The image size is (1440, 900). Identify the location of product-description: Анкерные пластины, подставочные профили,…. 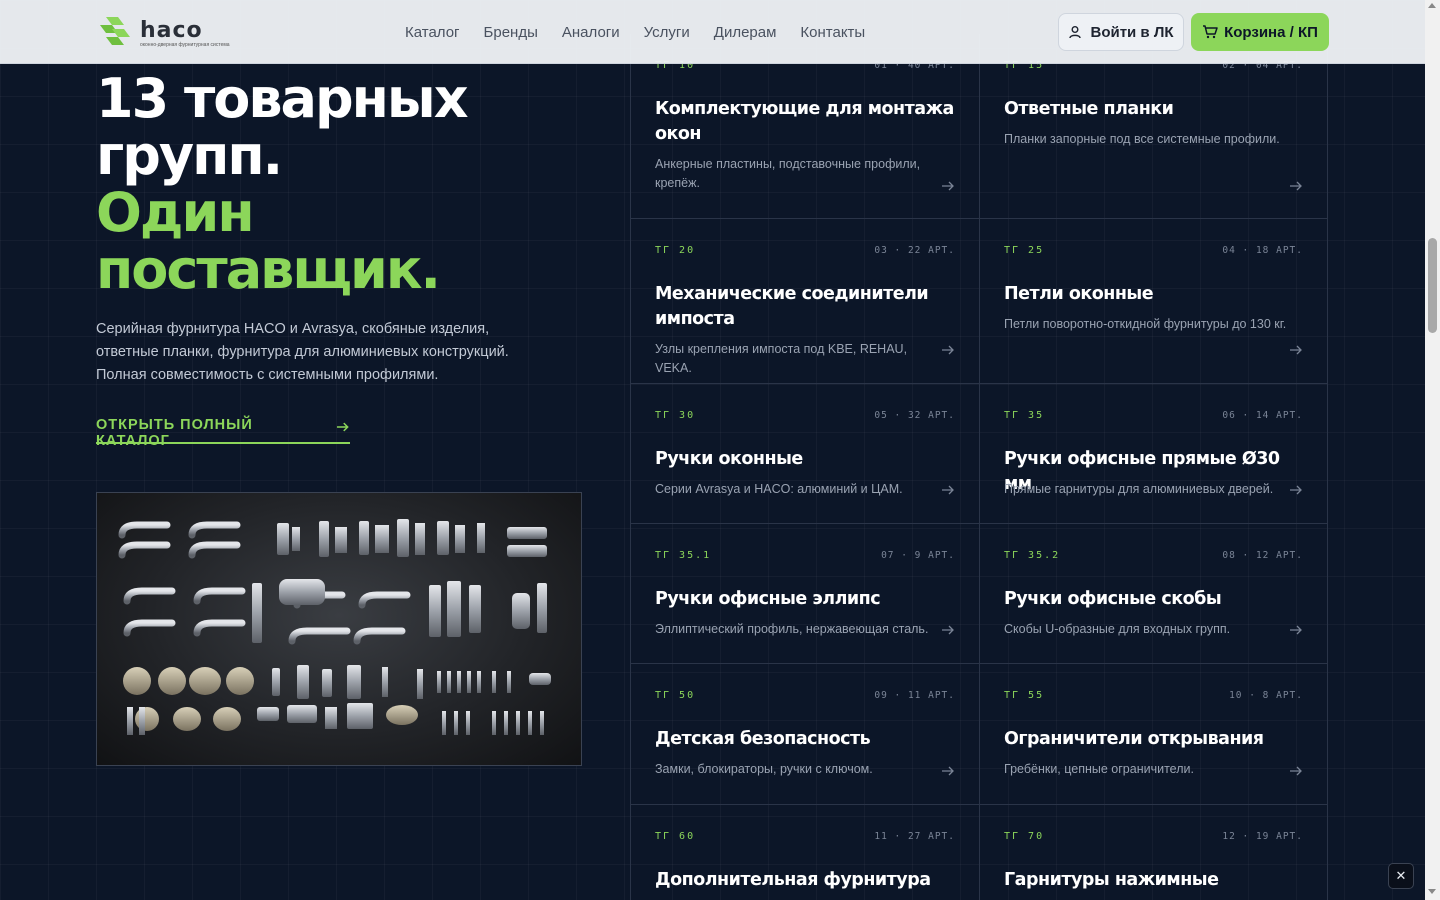
(788, 173).